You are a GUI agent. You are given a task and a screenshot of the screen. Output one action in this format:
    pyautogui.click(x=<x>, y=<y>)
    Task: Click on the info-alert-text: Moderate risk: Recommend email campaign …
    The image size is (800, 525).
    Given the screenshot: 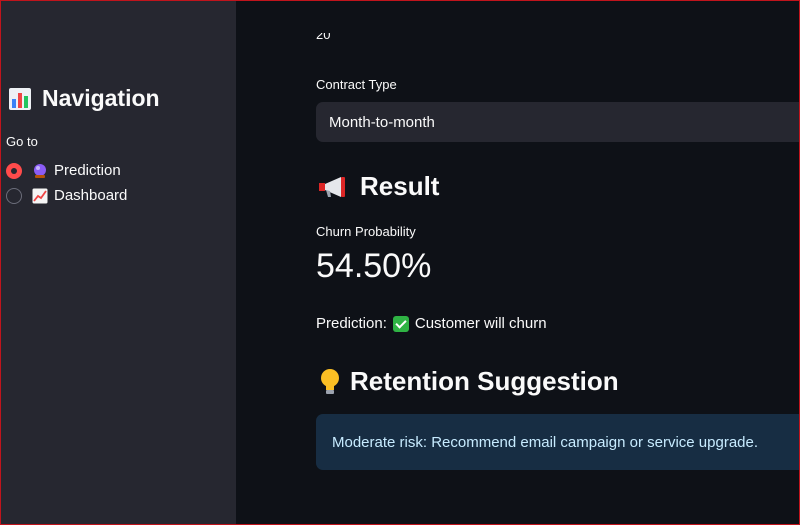 What is the action you would take?
    pyautogui.click(x=545, y=442)
    